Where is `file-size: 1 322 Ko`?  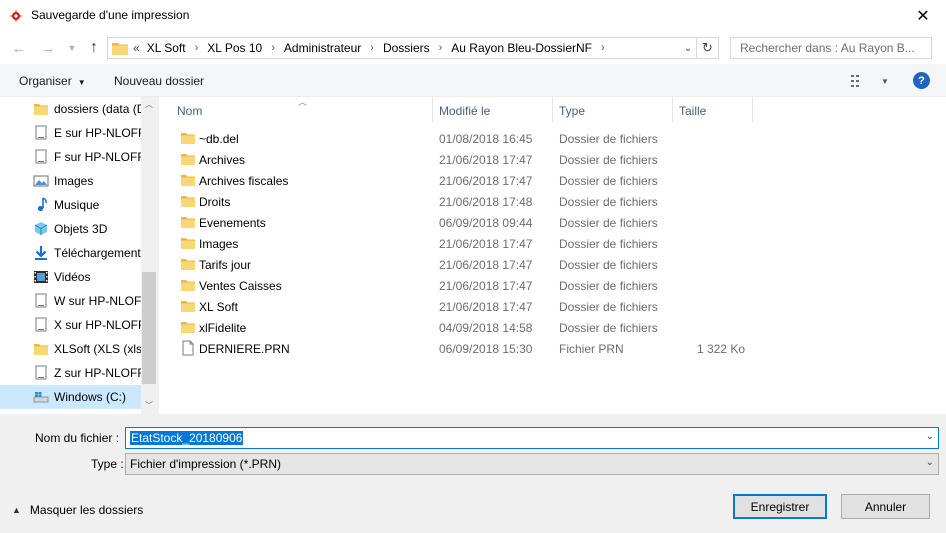 file-size: 1 322 Ko is located at coordinates (720, 349).